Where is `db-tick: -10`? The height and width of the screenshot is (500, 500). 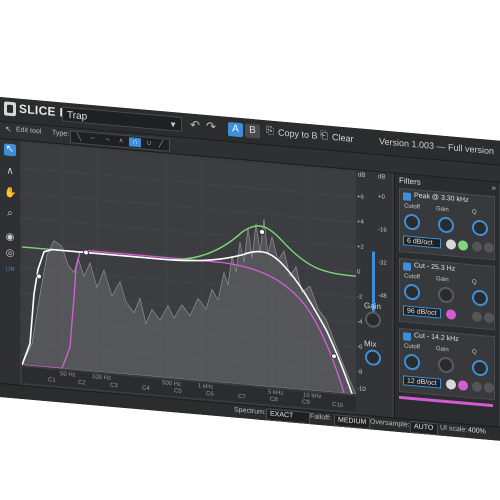
db-tick: -10 is located at coordinates (361, 389).